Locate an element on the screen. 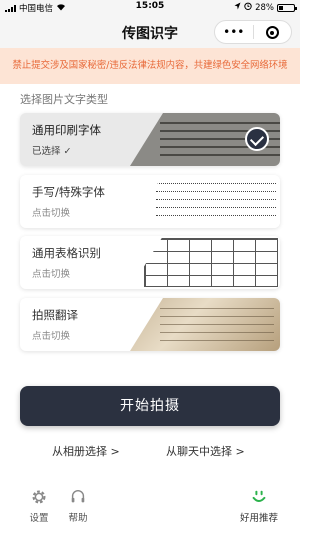  from-chat-link: 从聊天中选择 > is located at coordinates (205, 451).